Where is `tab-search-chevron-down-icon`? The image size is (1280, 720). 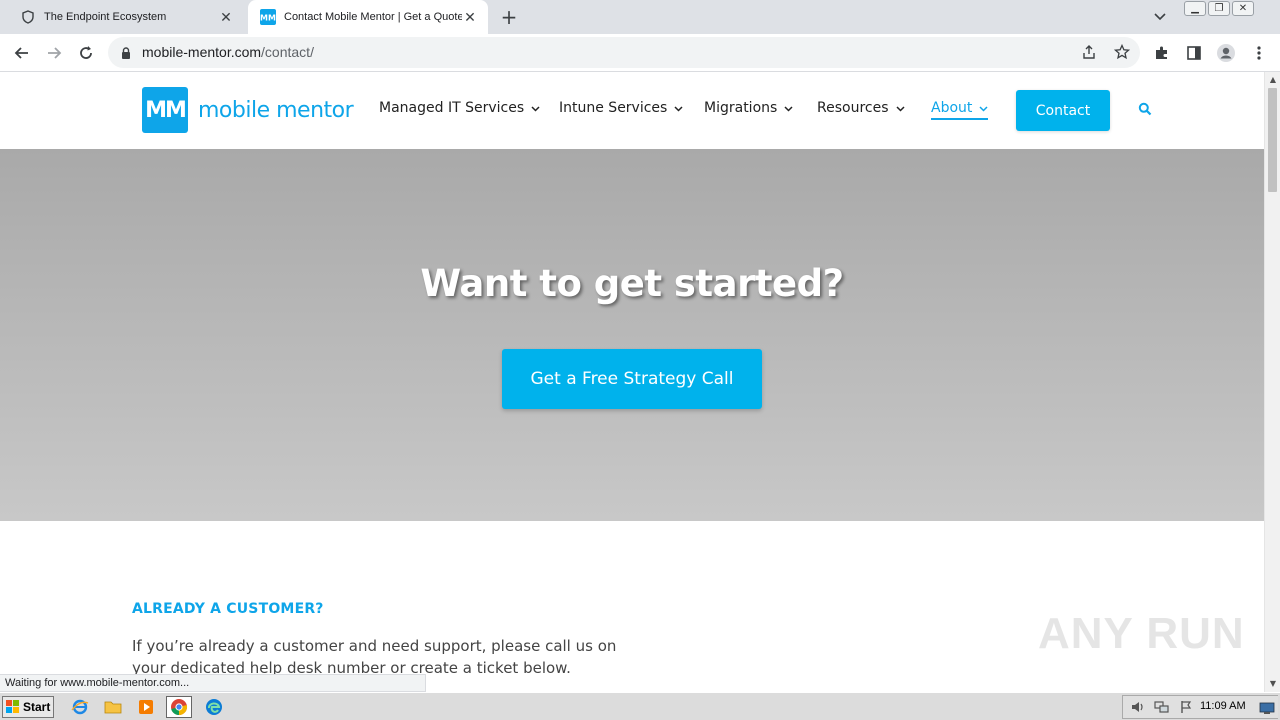 tab-search-chevron-down-icon is located at coordinates (1160, 17).